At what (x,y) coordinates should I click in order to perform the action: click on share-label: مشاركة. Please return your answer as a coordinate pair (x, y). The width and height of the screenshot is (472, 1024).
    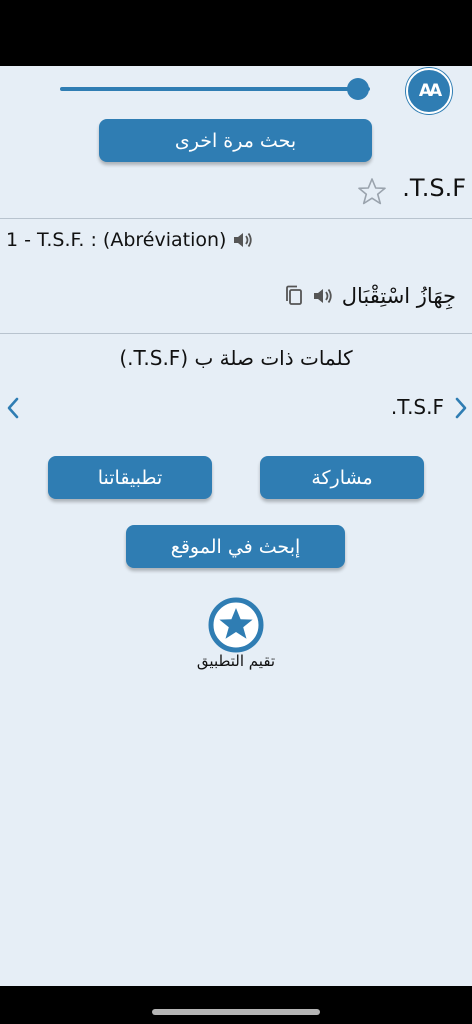
    Looking at the image, I should click on (342, 477).